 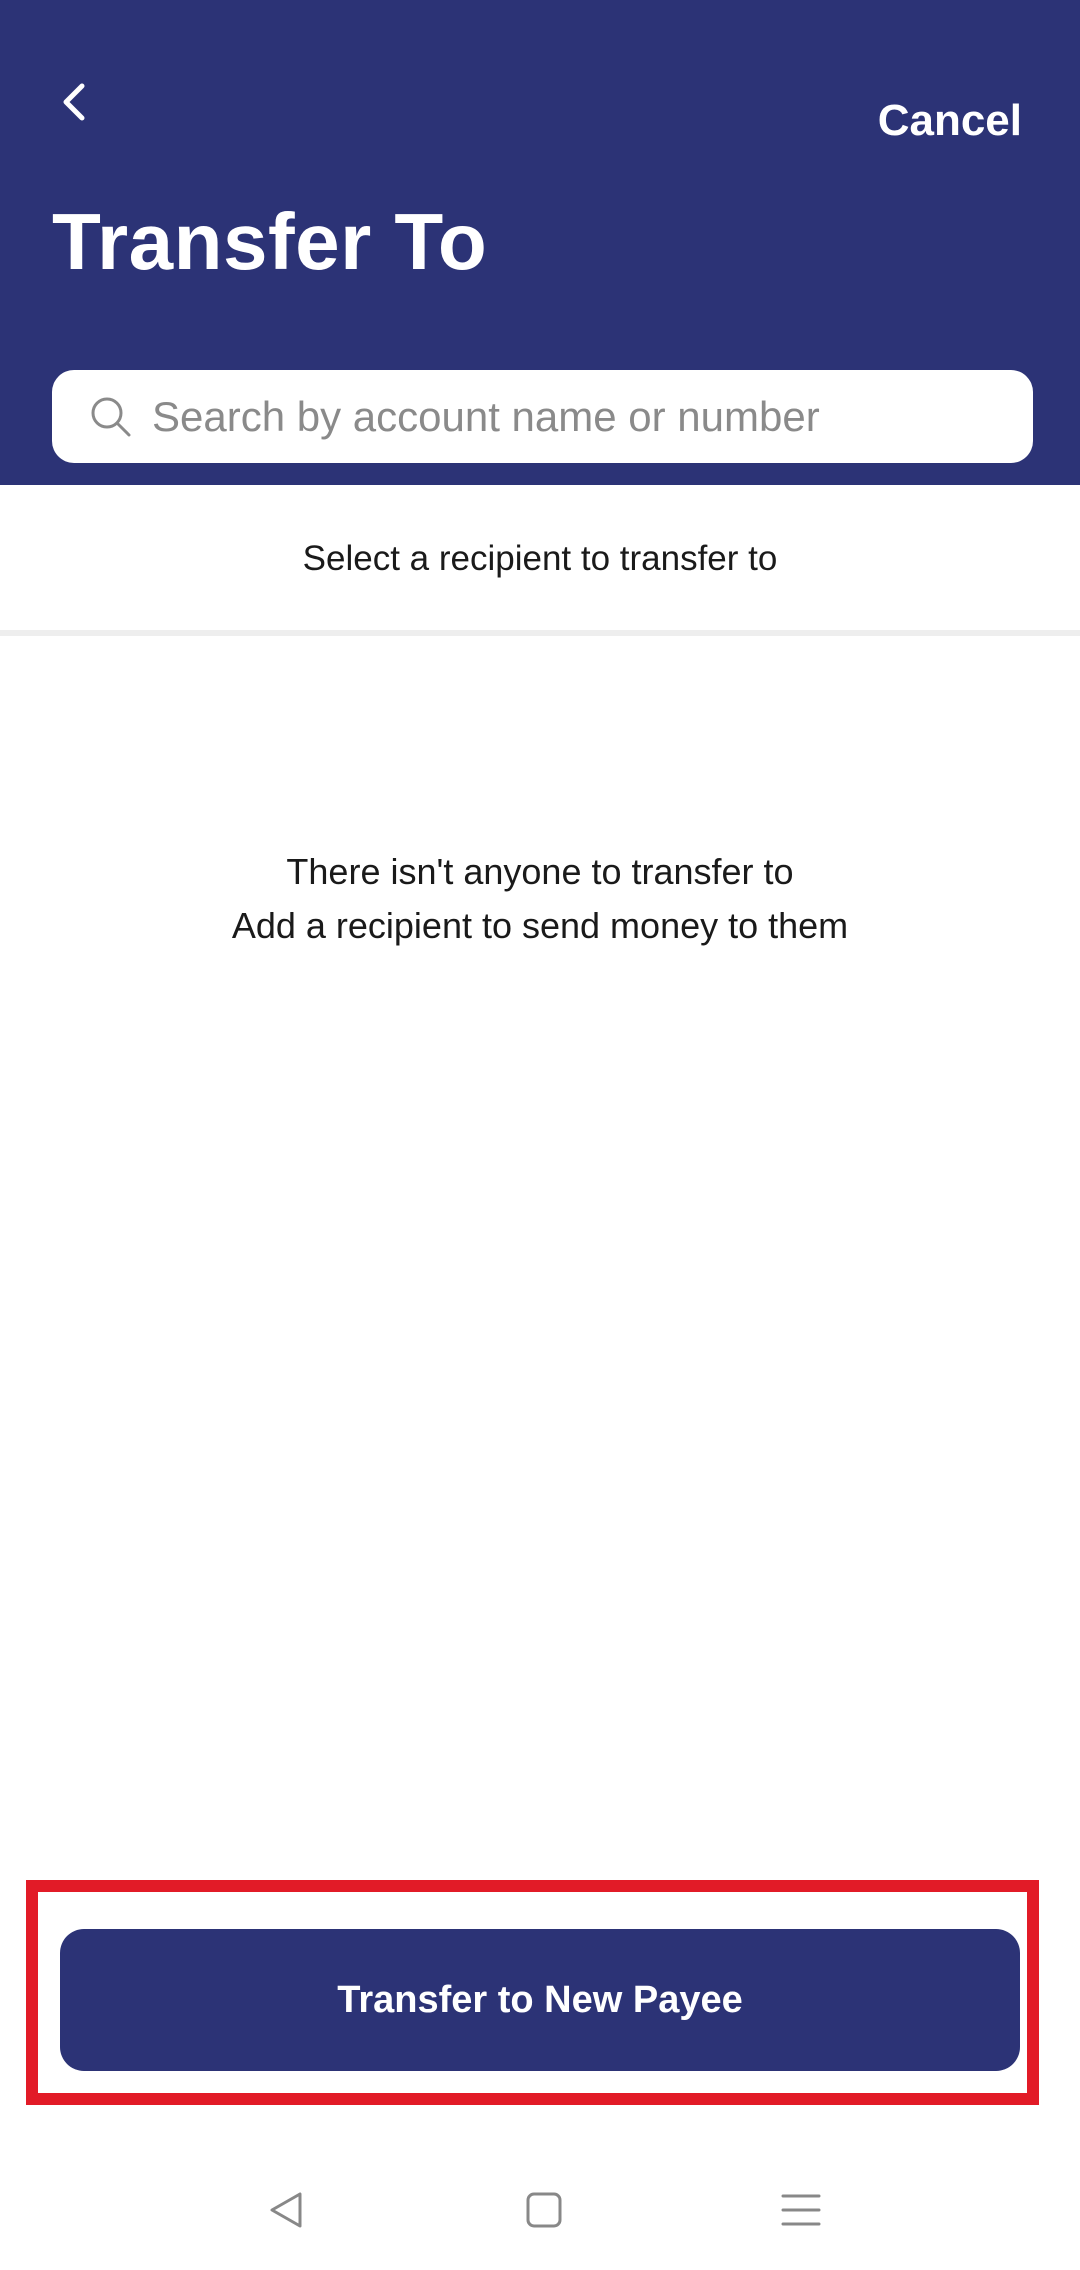 I want to click on search-icon, so click(x=111, y=417).